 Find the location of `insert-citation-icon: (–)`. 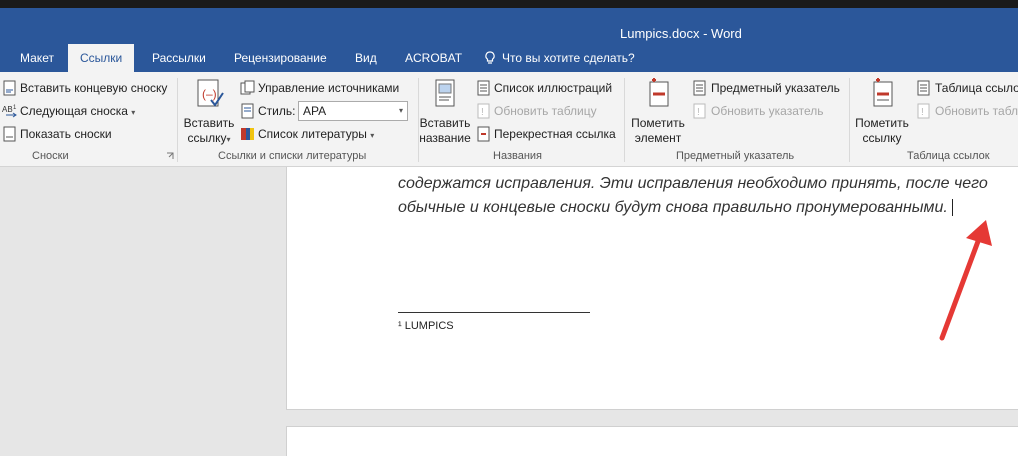

insert-citation-icon: (–) is located at coordinates (210, 93).